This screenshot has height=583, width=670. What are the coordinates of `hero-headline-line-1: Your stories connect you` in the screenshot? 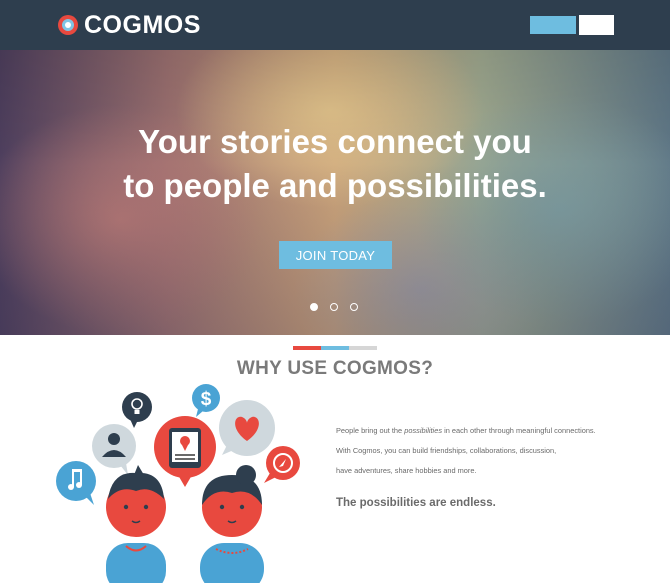 It's located at (335, 141).